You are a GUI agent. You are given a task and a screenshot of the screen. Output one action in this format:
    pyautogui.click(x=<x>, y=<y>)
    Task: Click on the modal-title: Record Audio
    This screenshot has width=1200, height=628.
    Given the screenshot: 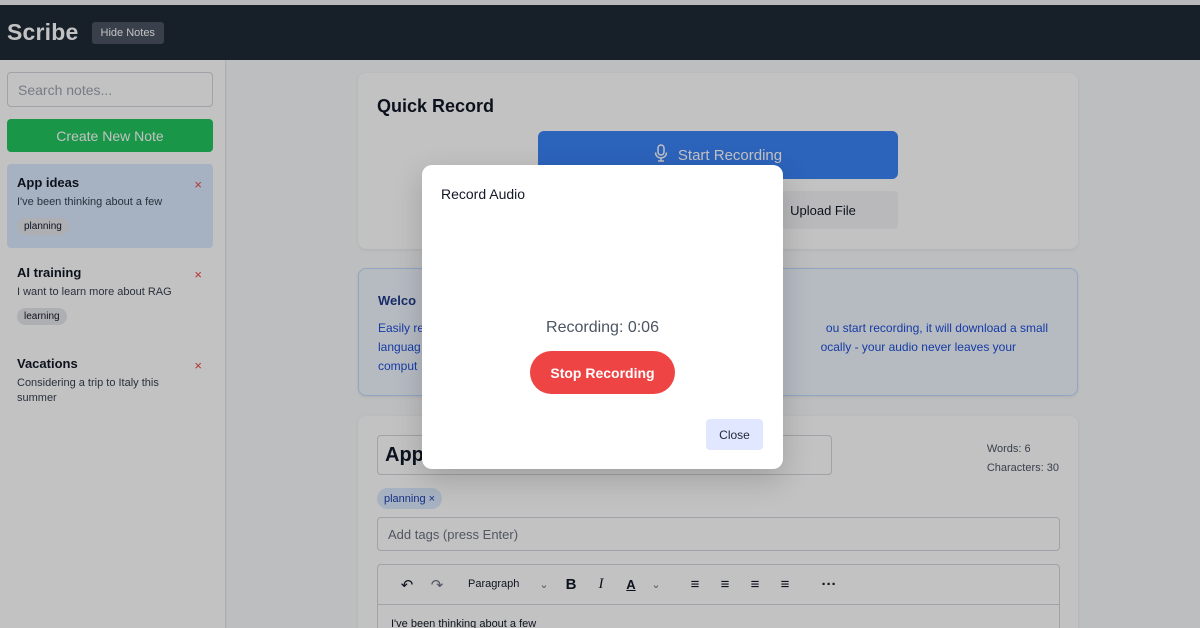 What is the action you would take?
    pyautogui.click(x=483, y=194)
    